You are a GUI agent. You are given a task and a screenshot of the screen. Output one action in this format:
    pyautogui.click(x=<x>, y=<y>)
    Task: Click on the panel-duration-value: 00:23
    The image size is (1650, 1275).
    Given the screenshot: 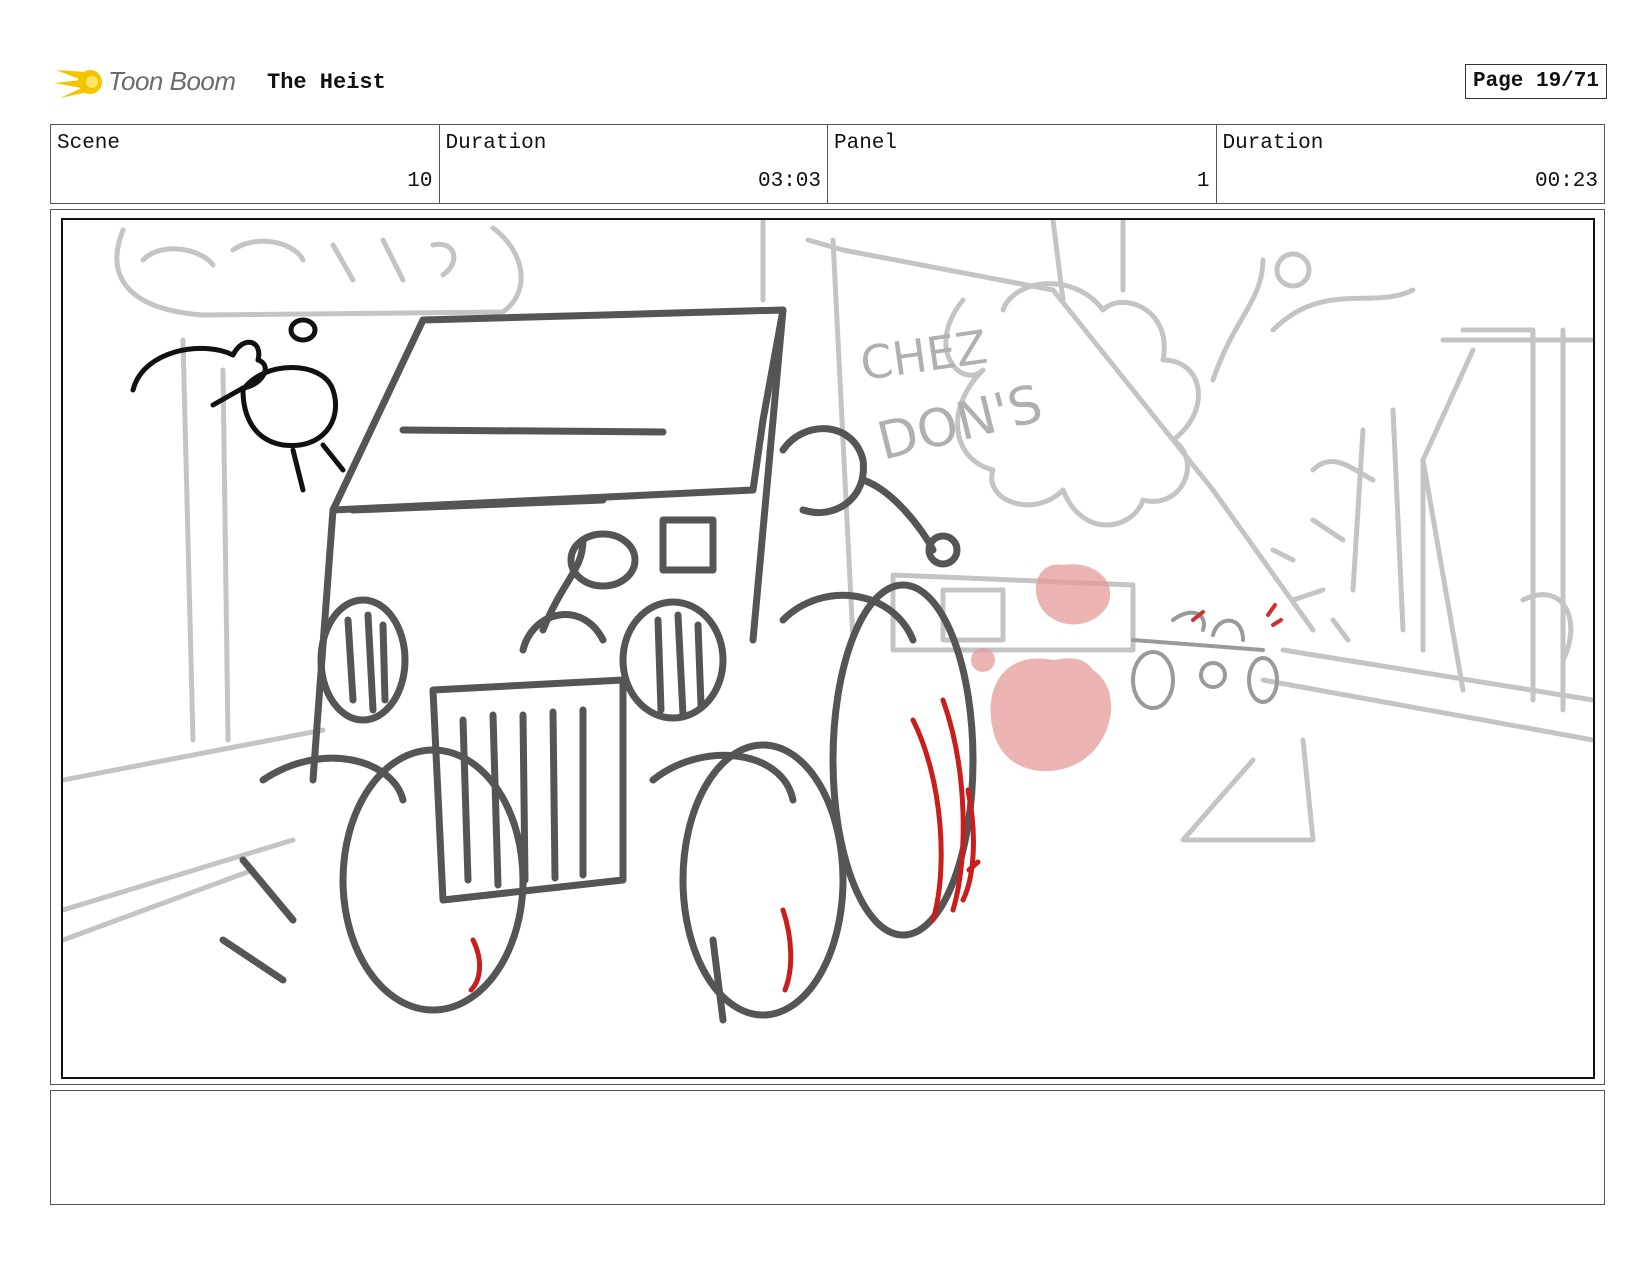 What is the action you would take?
    pyautogui.click(x=1566, y=181)
    